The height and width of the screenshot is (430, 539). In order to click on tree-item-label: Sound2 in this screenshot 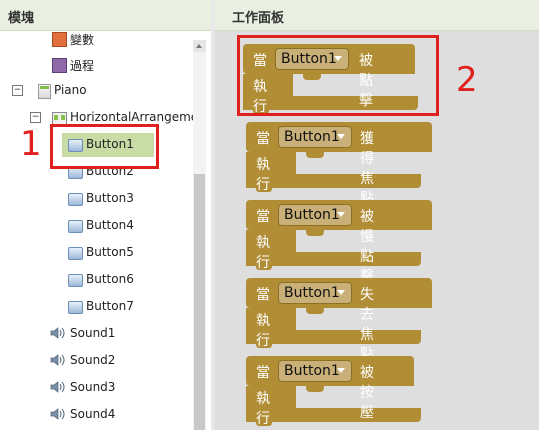, I will do `click(93, 360)`.